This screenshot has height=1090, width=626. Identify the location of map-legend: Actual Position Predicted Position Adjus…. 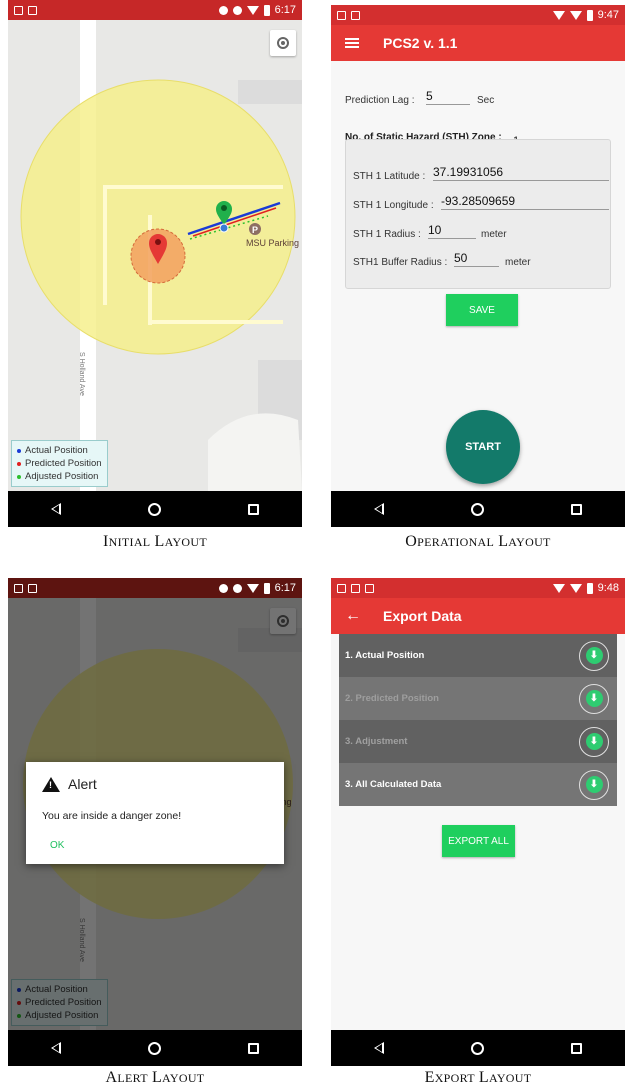
(59, 463).